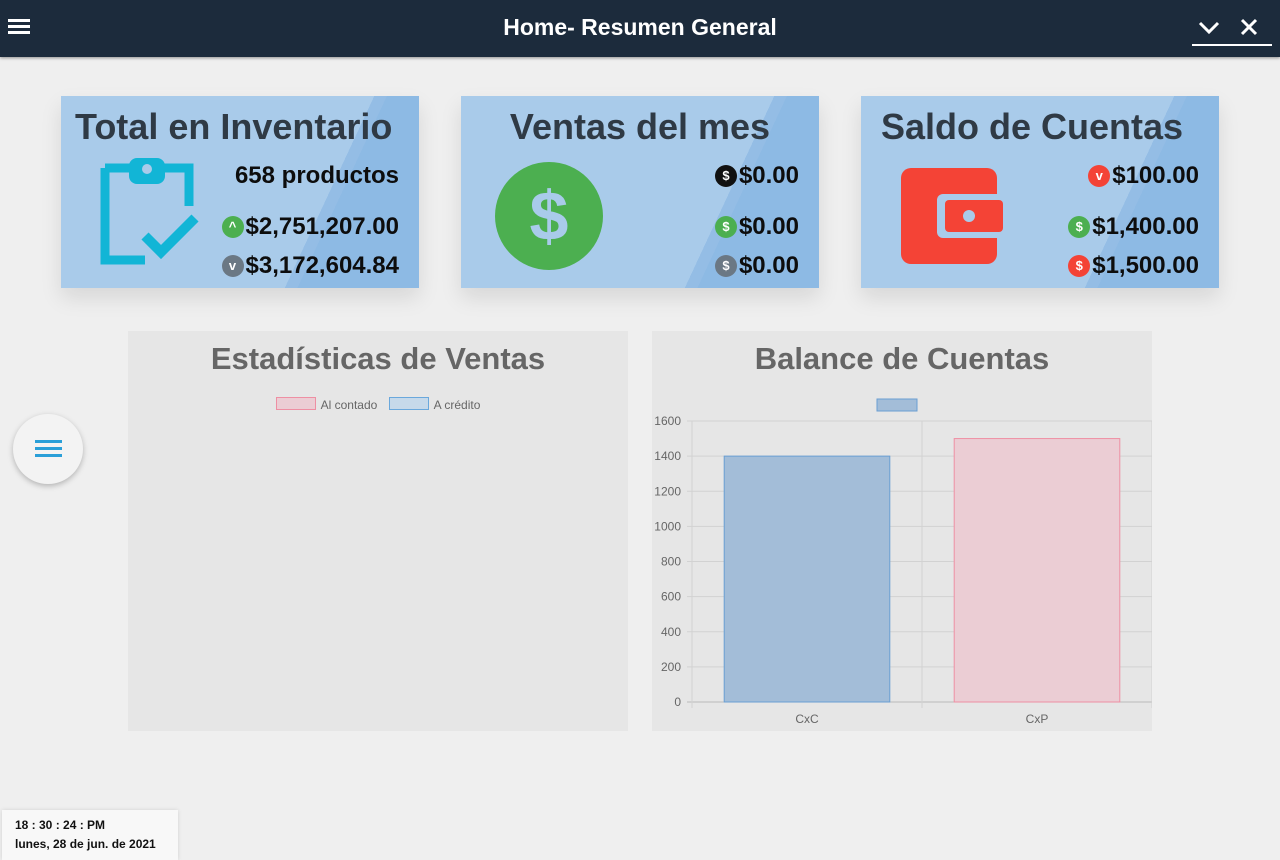 The image size is (1280, 860). Describe the element at coordinates (434, 404) in the screenshot. I see `legend-item-a-credito: A crédito` at that location.